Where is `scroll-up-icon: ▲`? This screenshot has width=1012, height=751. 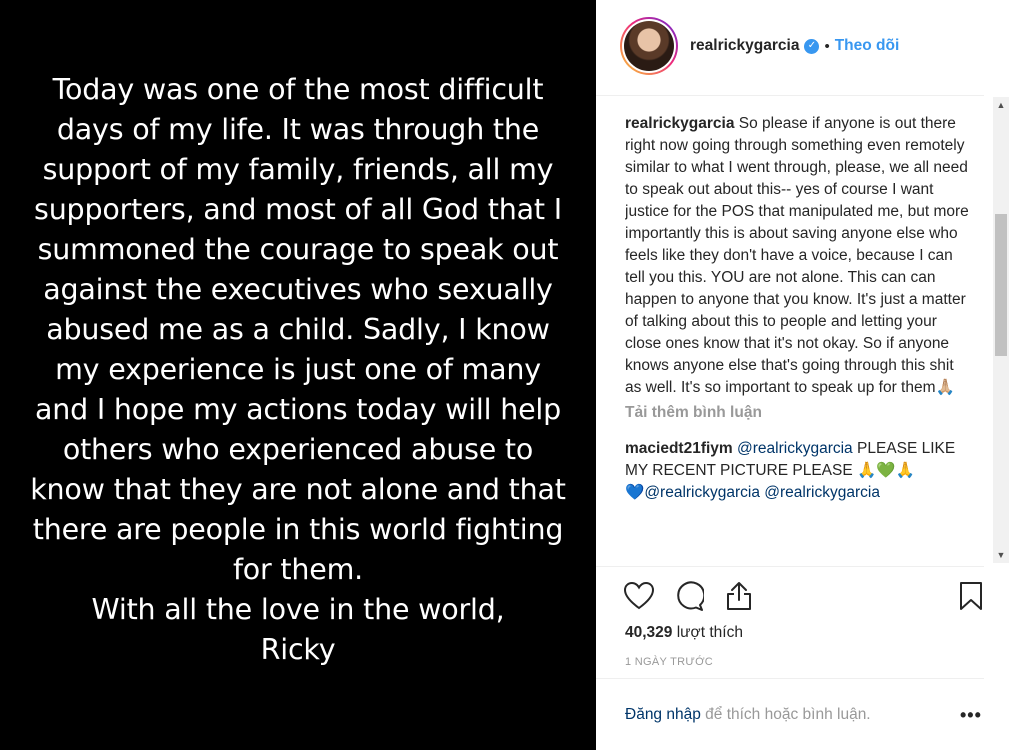
scroll-up-icon: ▲ is located at coordinates (1001, 105).